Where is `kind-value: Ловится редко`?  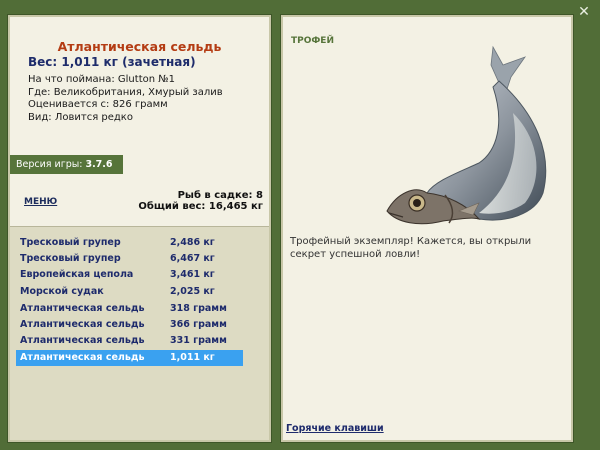 kind-value: Ловится редко is located at coordinates (93, 117).